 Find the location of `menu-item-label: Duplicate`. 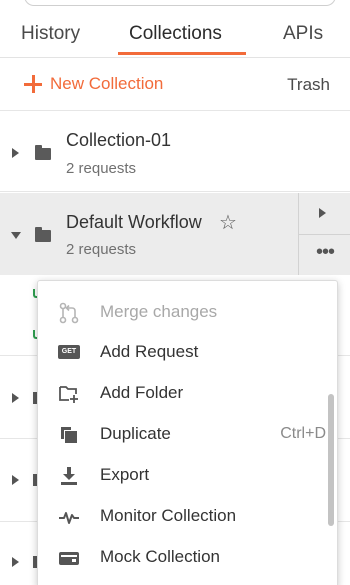

menu-item-label: Duplicate is located at coordinates (135, 433).